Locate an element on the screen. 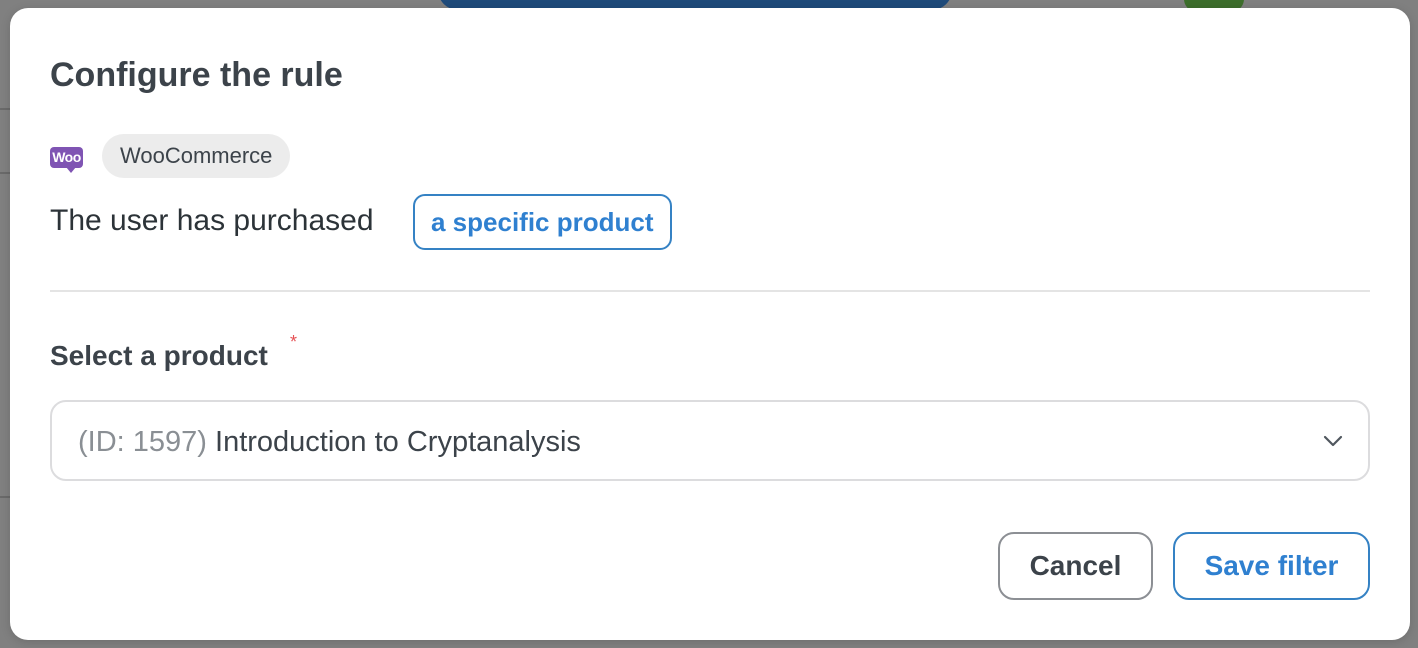 Image resolution: width=1418 pixels, height=648 pixels. product-select-value: (ID: 1597) Introduction to Cryptanalysis is located at coordinates (329, 442).